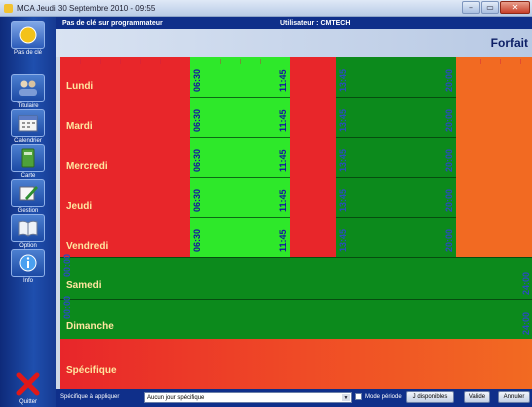  What do you see at coordinates (27, 281) in the screenshot?
I see `sidebar-item-label: Info` at bounding box center [27, 281].